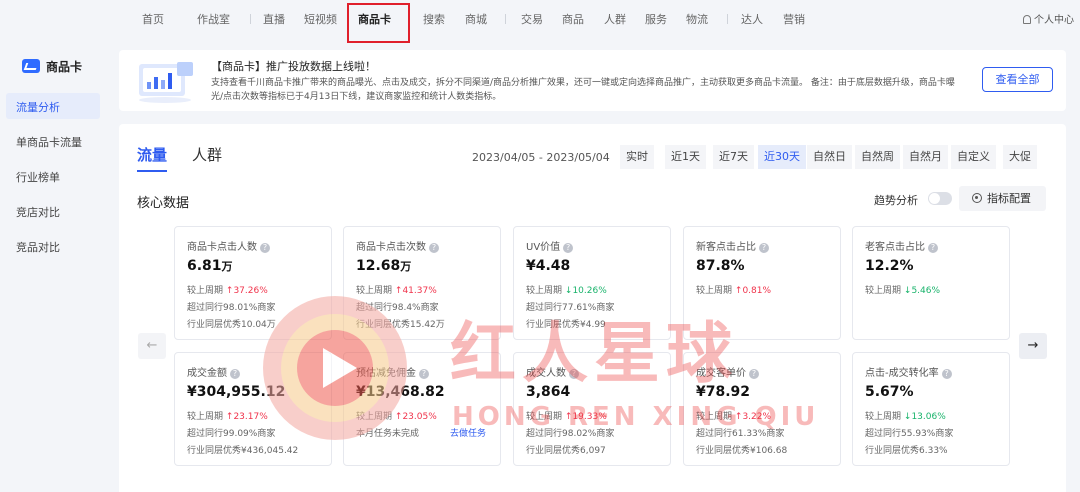  Describe the element at coordinates (204, 266) in the screenshot. I see `metric-value-number: 6.81` at that location.